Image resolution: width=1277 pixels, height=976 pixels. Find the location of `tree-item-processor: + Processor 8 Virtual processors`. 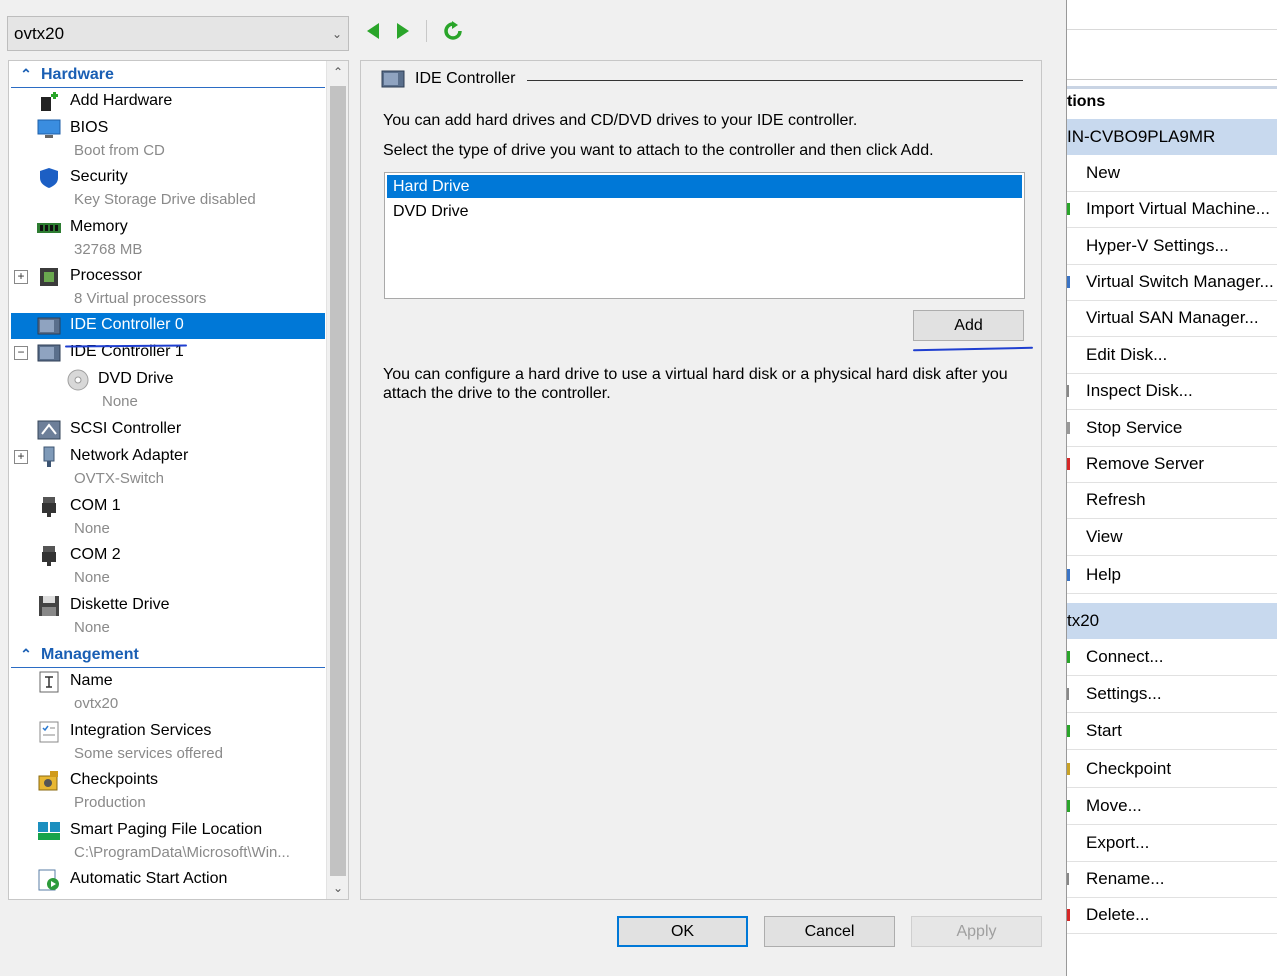

tree-item-processor: + Processor 8 Virtual processors is located at coordinates (168, 285).